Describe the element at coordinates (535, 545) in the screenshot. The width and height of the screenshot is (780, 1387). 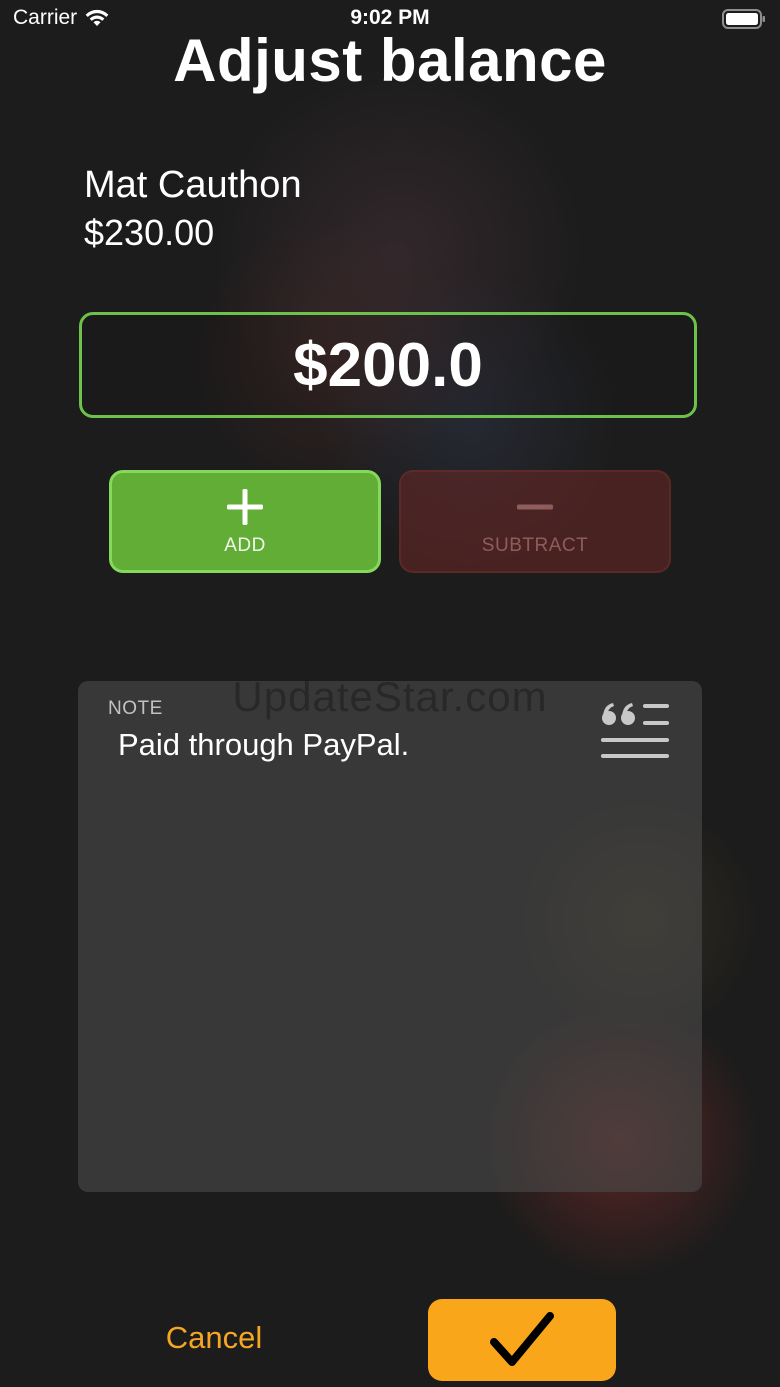
I see `subtract-button-label: SUBTRACT` at that location.